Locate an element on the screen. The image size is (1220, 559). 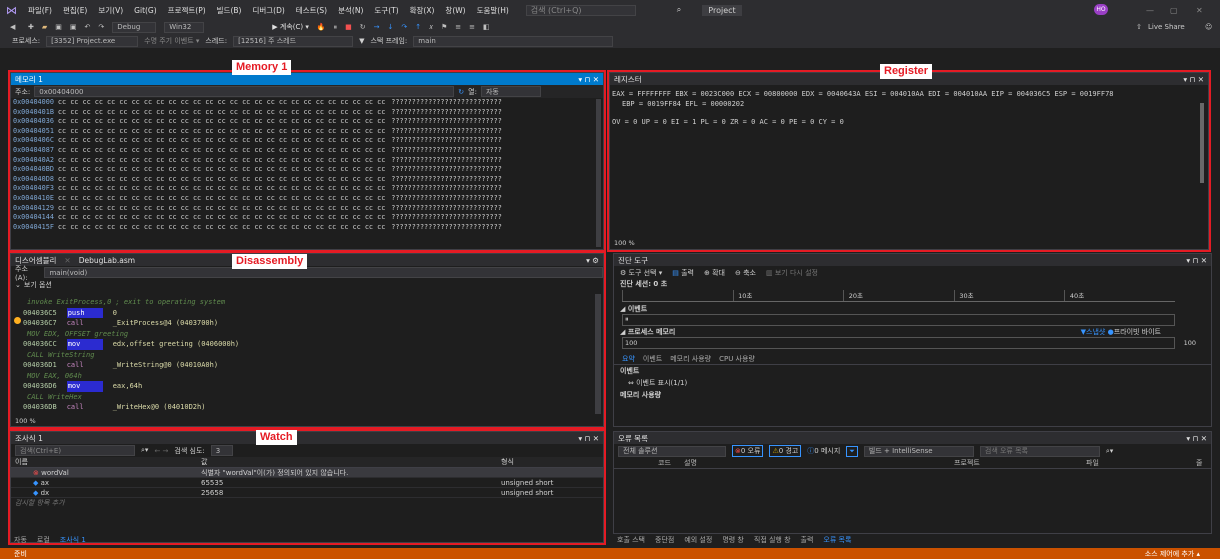
minimize-icon: — is located at coordinates (1150, 10).